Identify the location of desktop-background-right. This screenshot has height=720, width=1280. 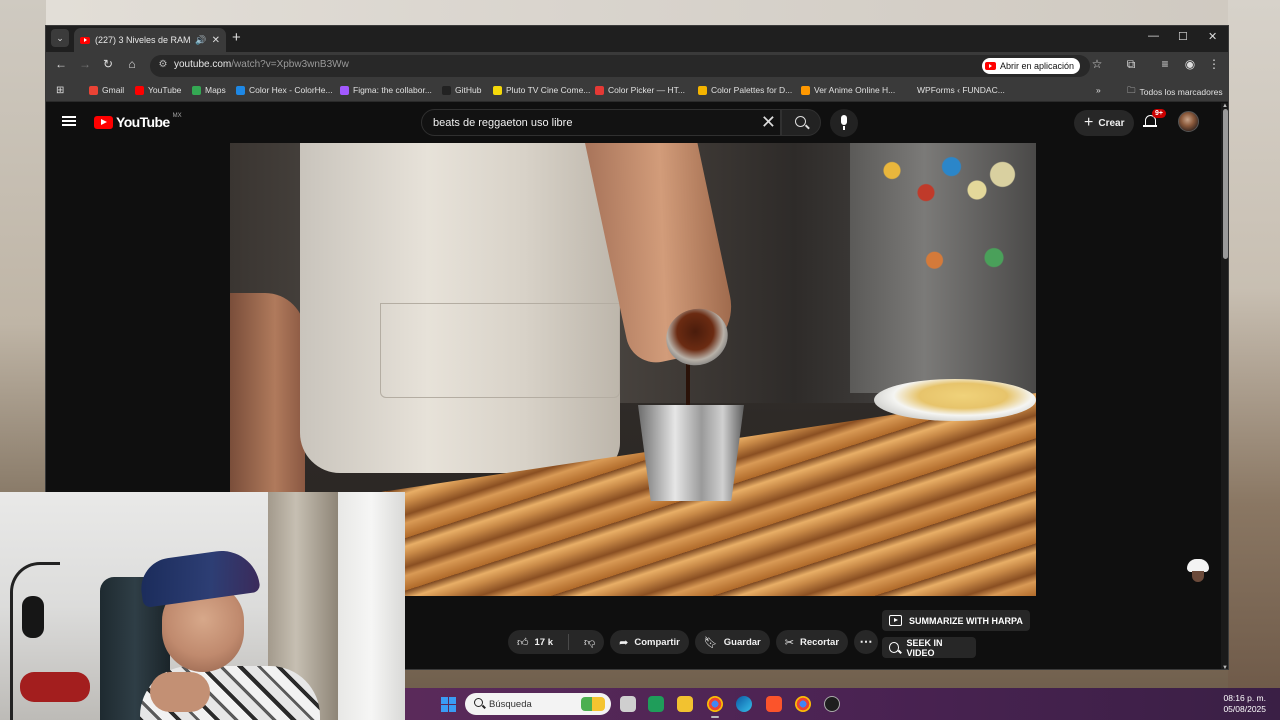
(1254, 360).